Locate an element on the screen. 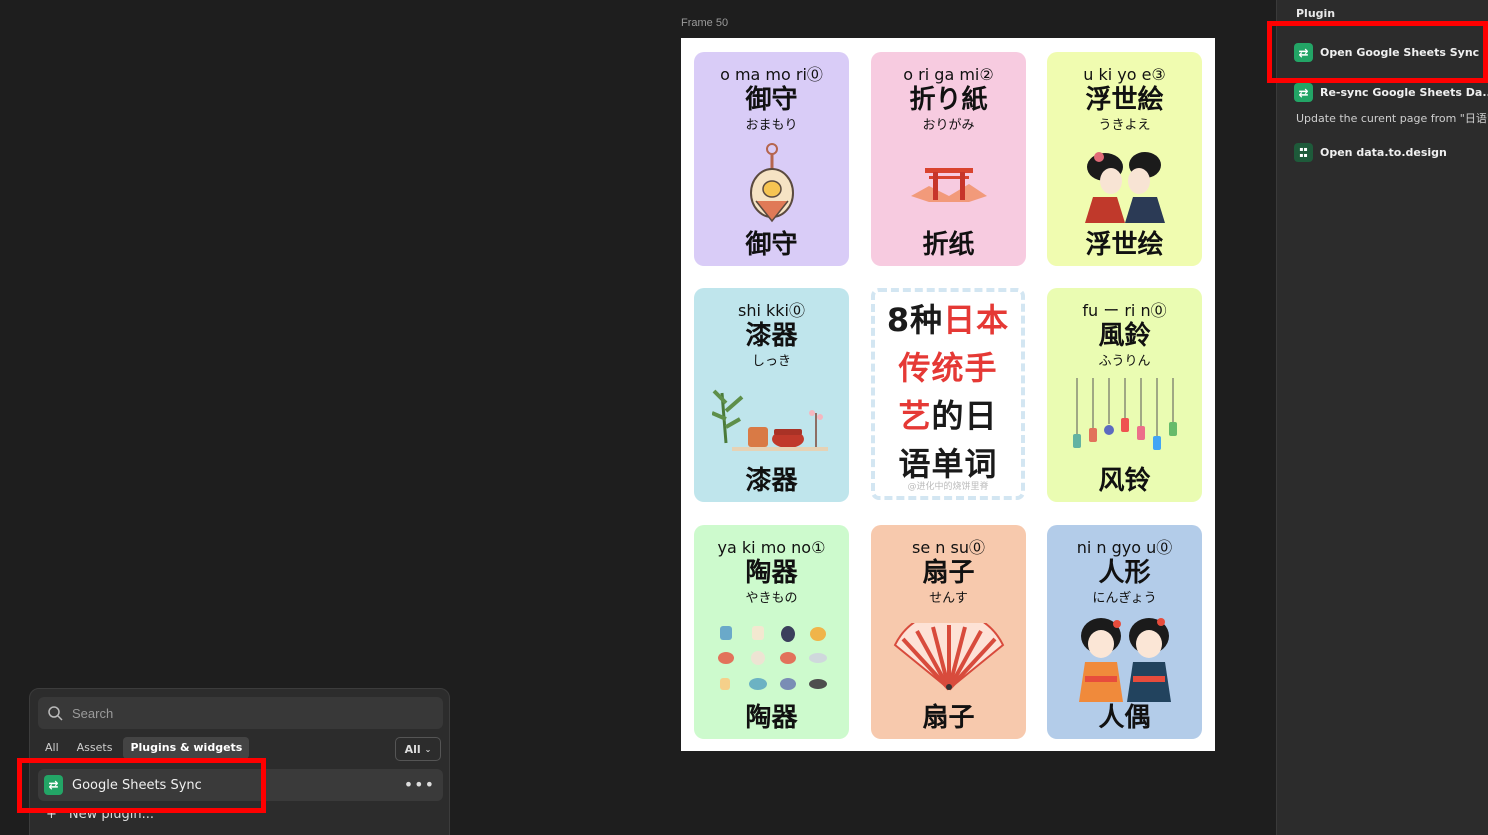 The image size is (1488, 835). card-kana: にんぎょう is located at coordinates (1124, 598).